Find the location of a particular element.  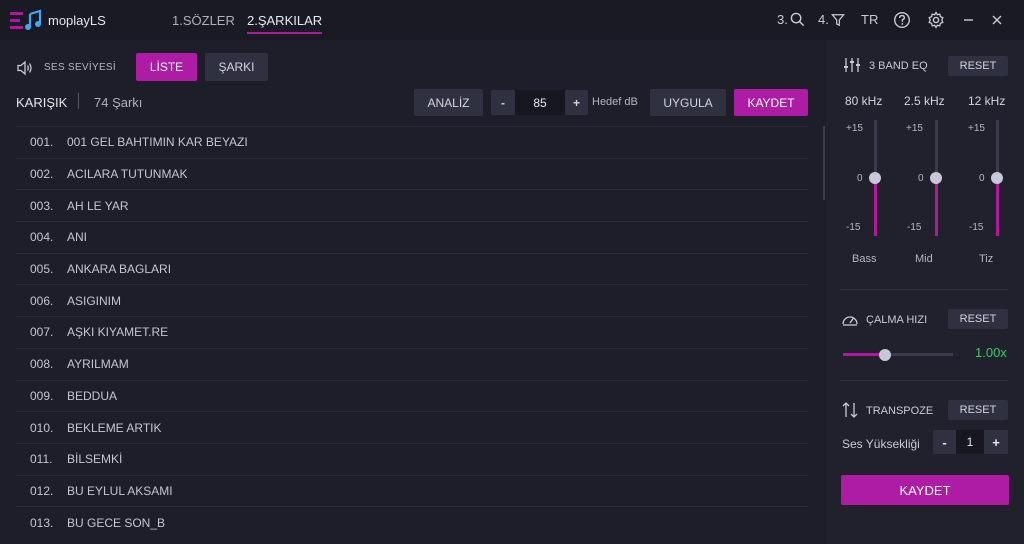

song-number: 011. is located at coordinates (41, 459).